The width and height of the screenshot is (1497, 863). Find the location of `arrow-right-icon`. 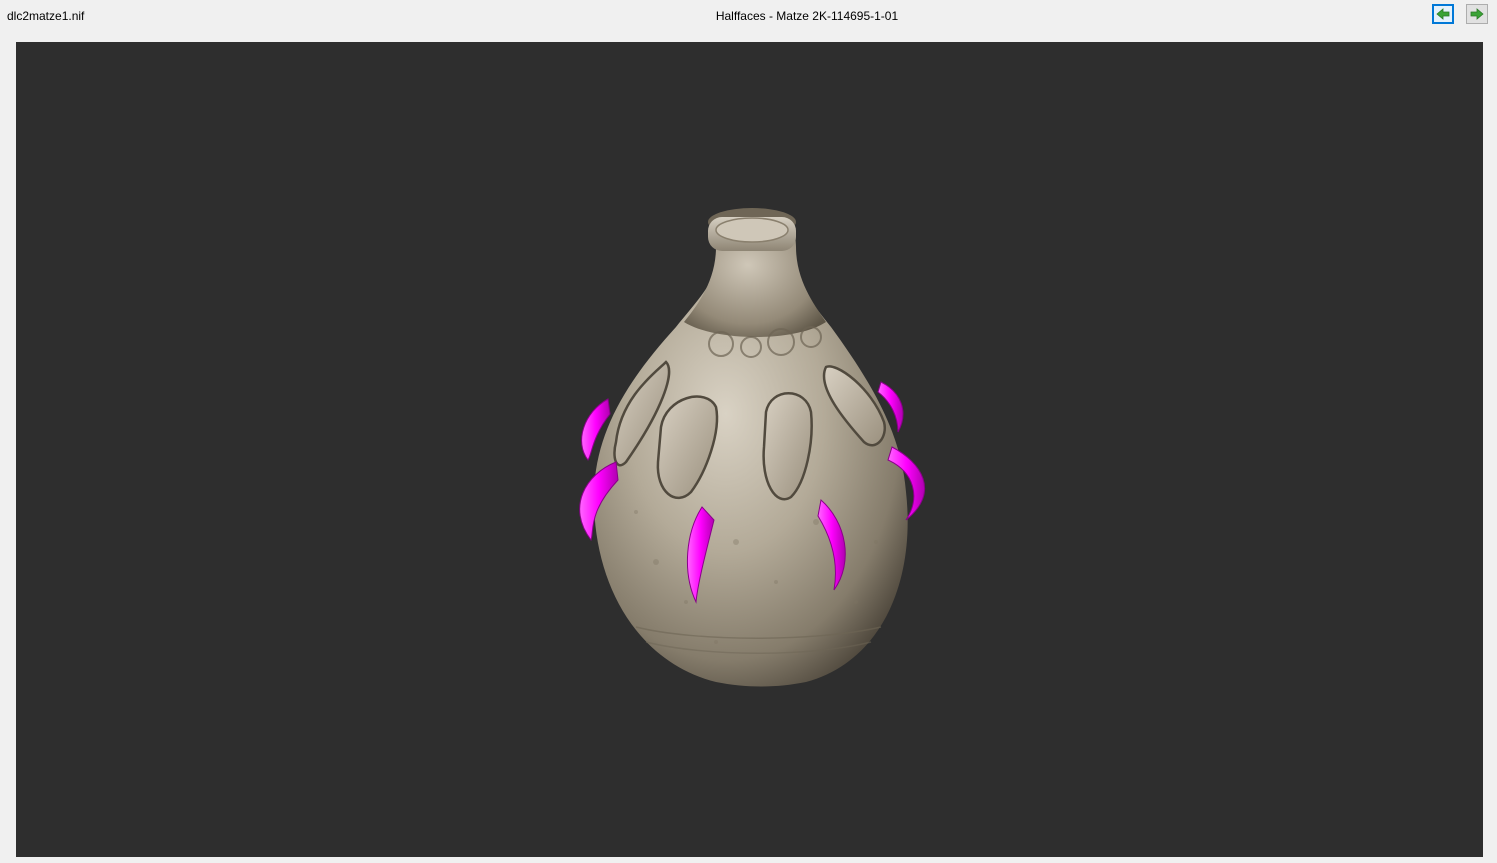

arrow-right-icon is located at coordinates (1477, 14).